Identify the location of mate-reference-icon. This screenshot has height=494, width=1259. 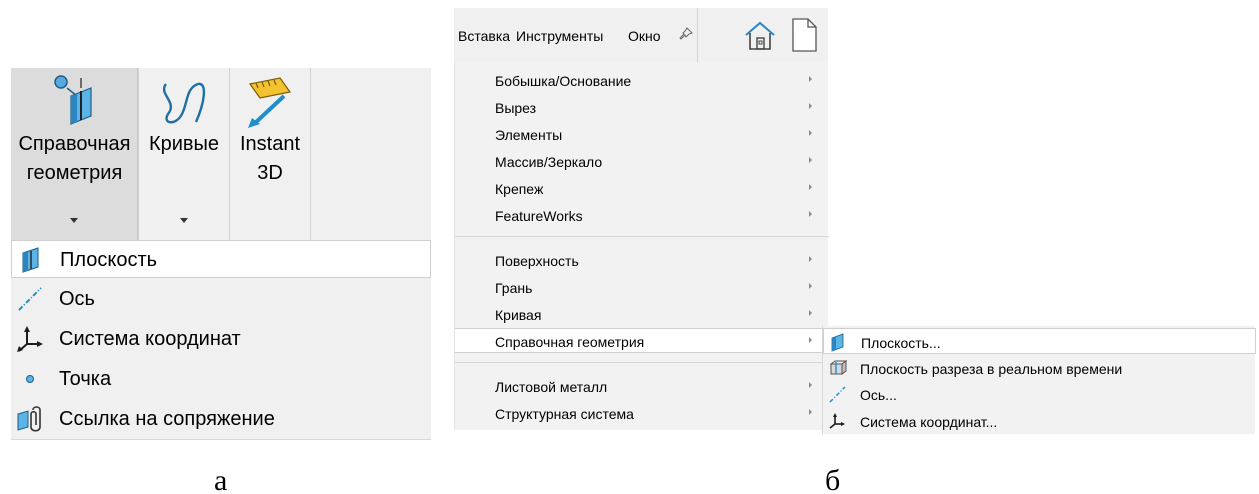
(29, 419).